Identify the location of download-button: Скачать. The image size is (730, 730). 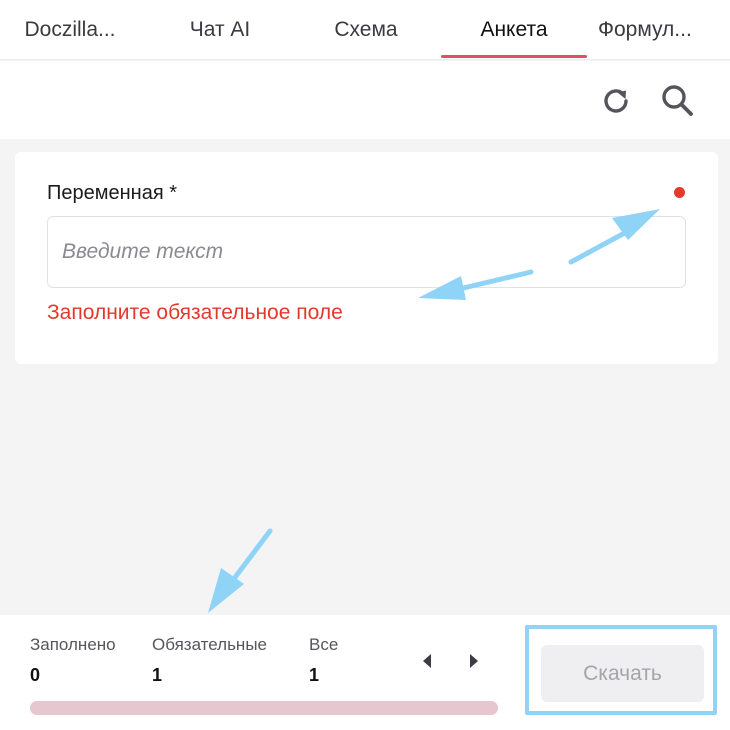
(622, 673).